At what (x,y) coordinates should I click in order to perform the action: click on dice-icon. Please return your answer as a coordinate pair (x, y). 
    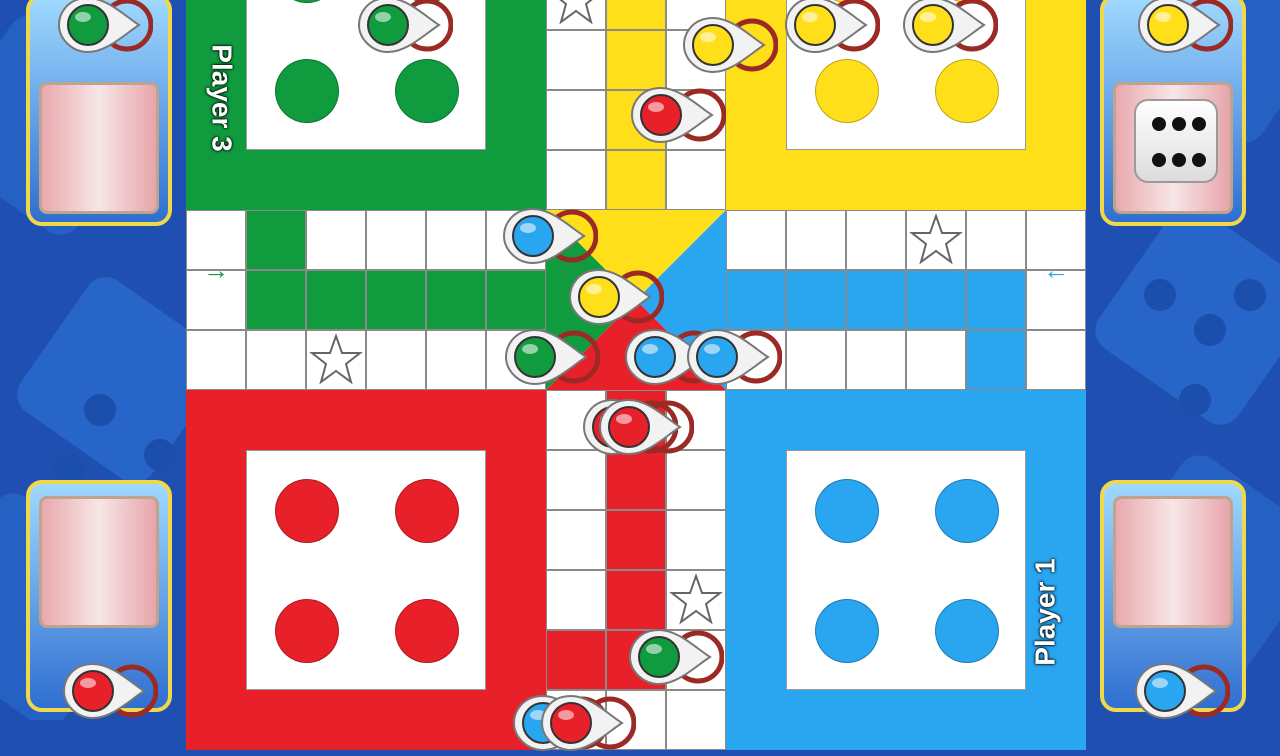
    Looking at the image, I should click on (1176, 141).